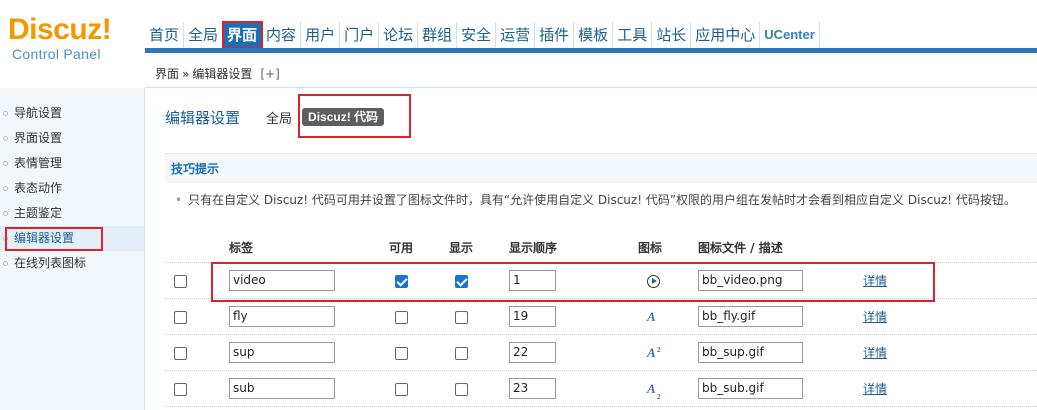 The image size is (1037, 410). What do you see at coordinates (438, 35) in the screenshot?
I see `nav-groups: 群组` at bounding box center [438, 35].